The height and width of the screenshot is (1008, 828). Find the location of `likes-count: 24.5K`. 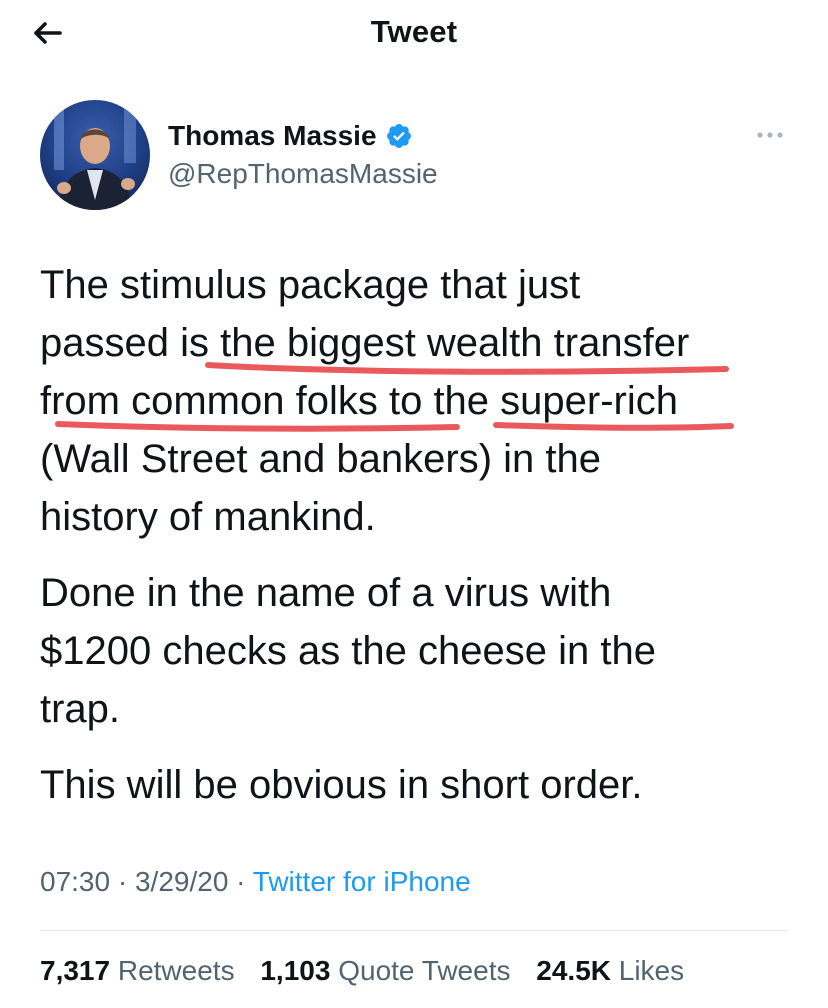

likes-count: 24.5K is located at coordinates (573, 970).